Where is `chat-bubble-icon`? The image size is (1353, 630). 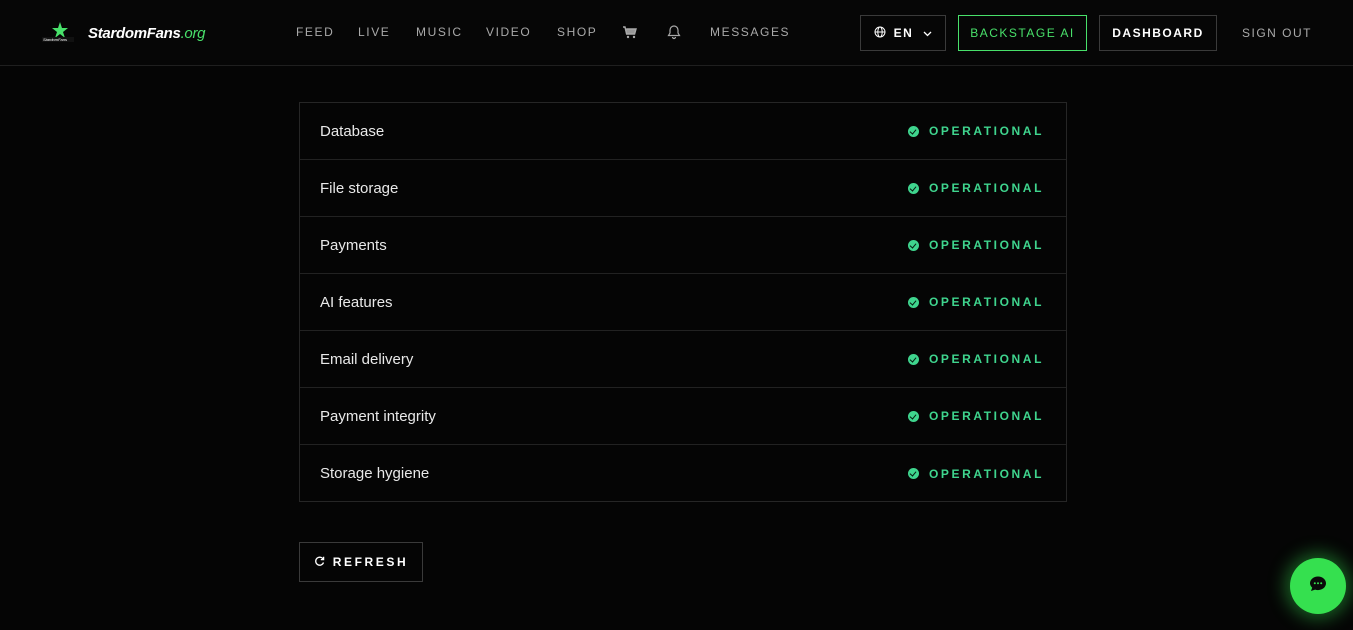 chat-bubble-icon is located at coordinates (1318, 586).